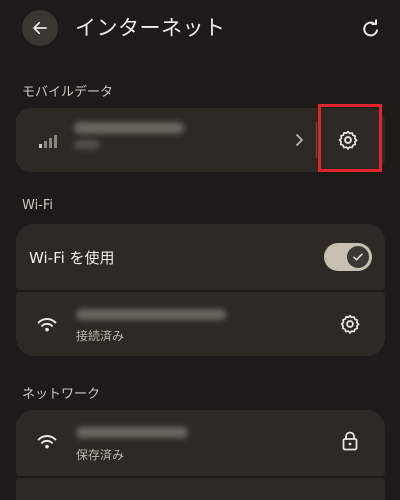 The height and width of the screenshot is (500, 400). I want to click on saved-status: 保存済み, so click(100, 455).